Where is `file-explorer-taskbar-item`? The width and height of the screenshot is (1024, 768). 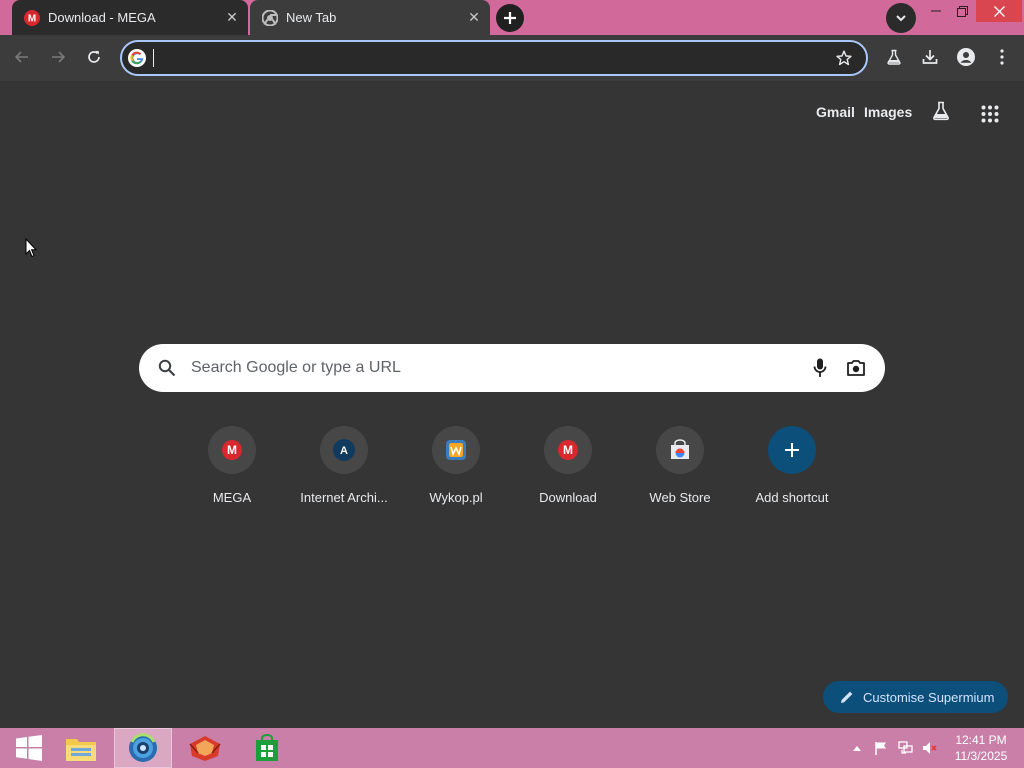
file-explorer-taskbar-item is located at coordinates (81, 748).